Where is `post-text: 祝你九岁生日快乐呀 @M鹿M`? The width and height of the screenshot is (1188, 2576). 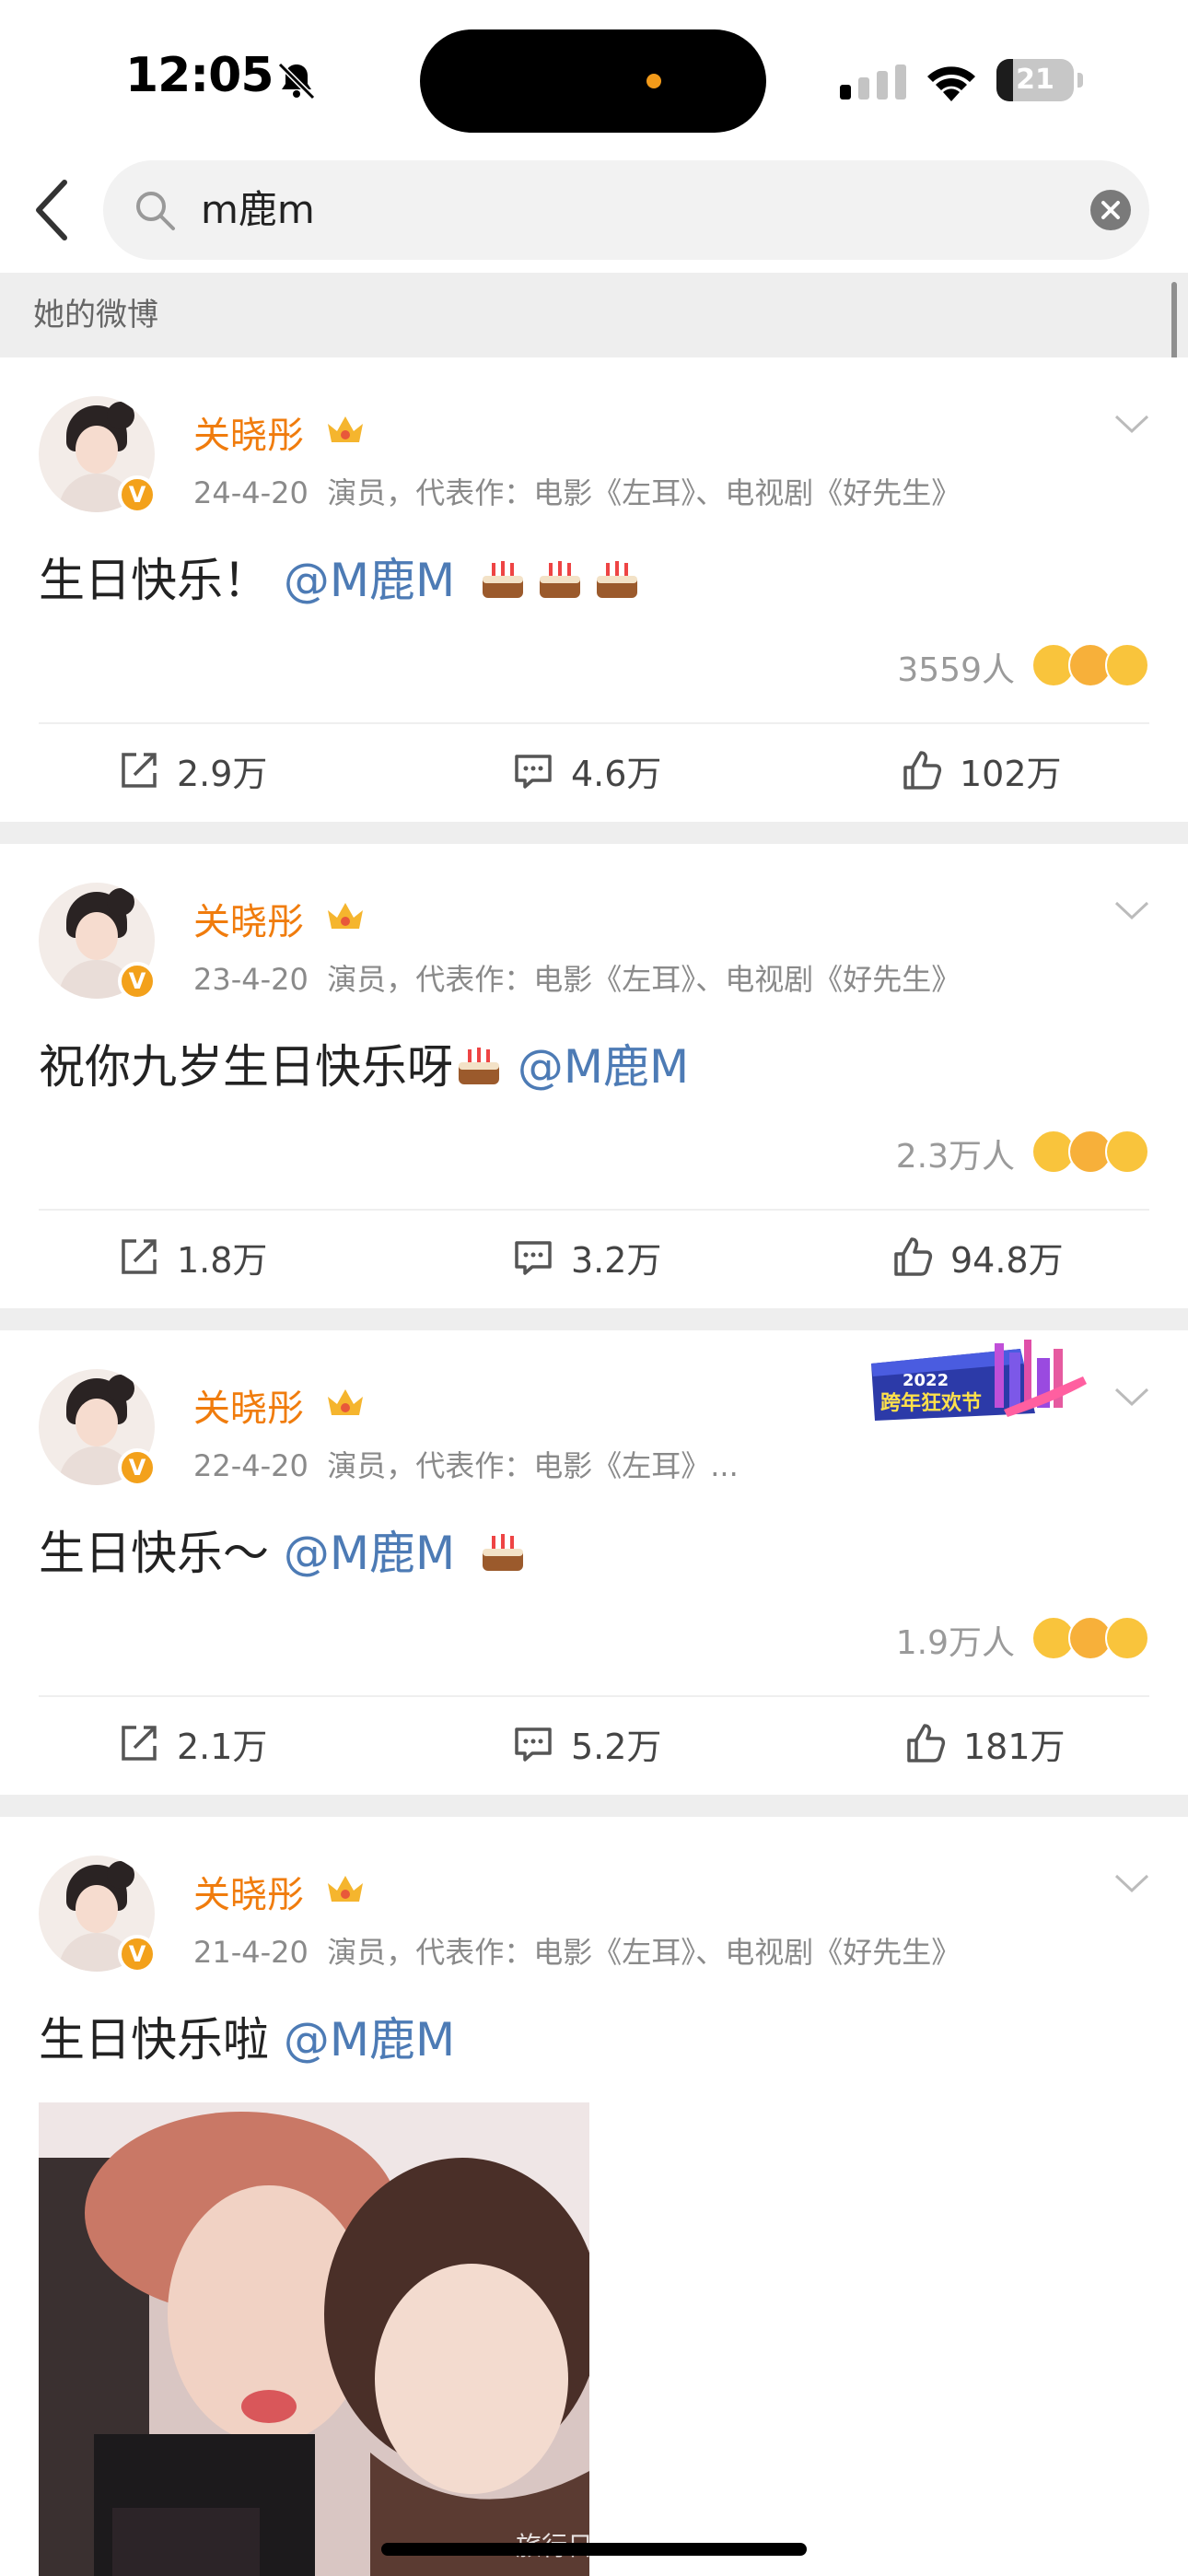 post-text: 祝你九岁生日快乐呀 @M鹿M is located at coordinates (364, 1067).